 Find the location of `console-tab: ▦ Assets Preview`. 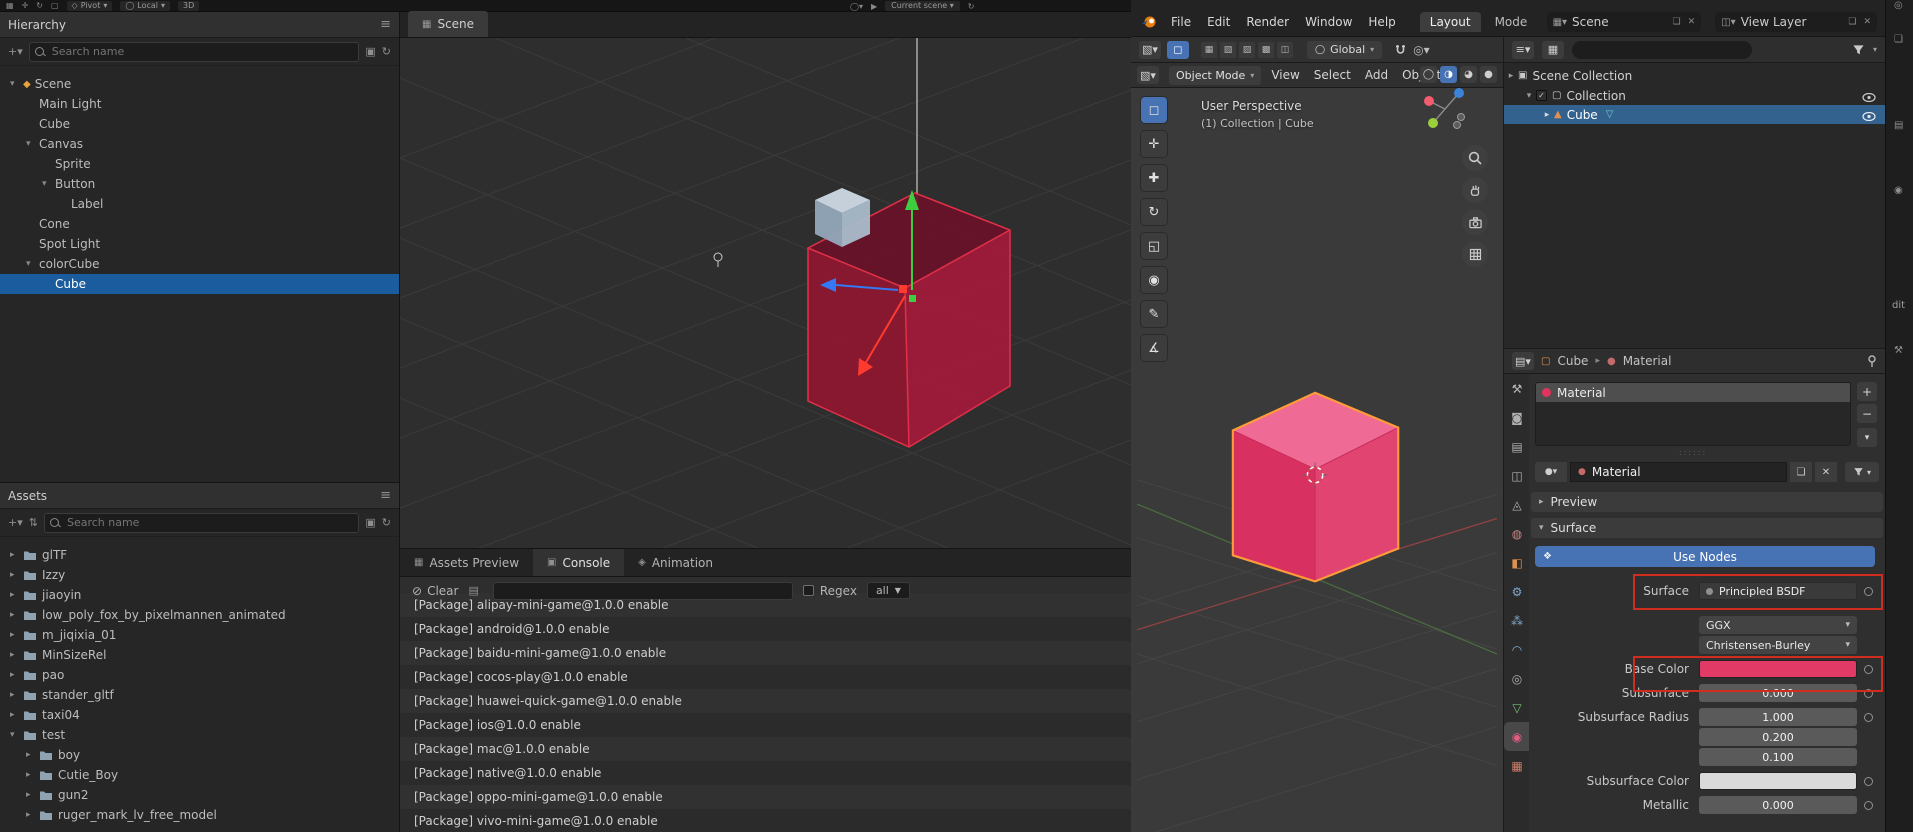

console-tab: ▦ Assets Preview is located at coordinates (466, 562).